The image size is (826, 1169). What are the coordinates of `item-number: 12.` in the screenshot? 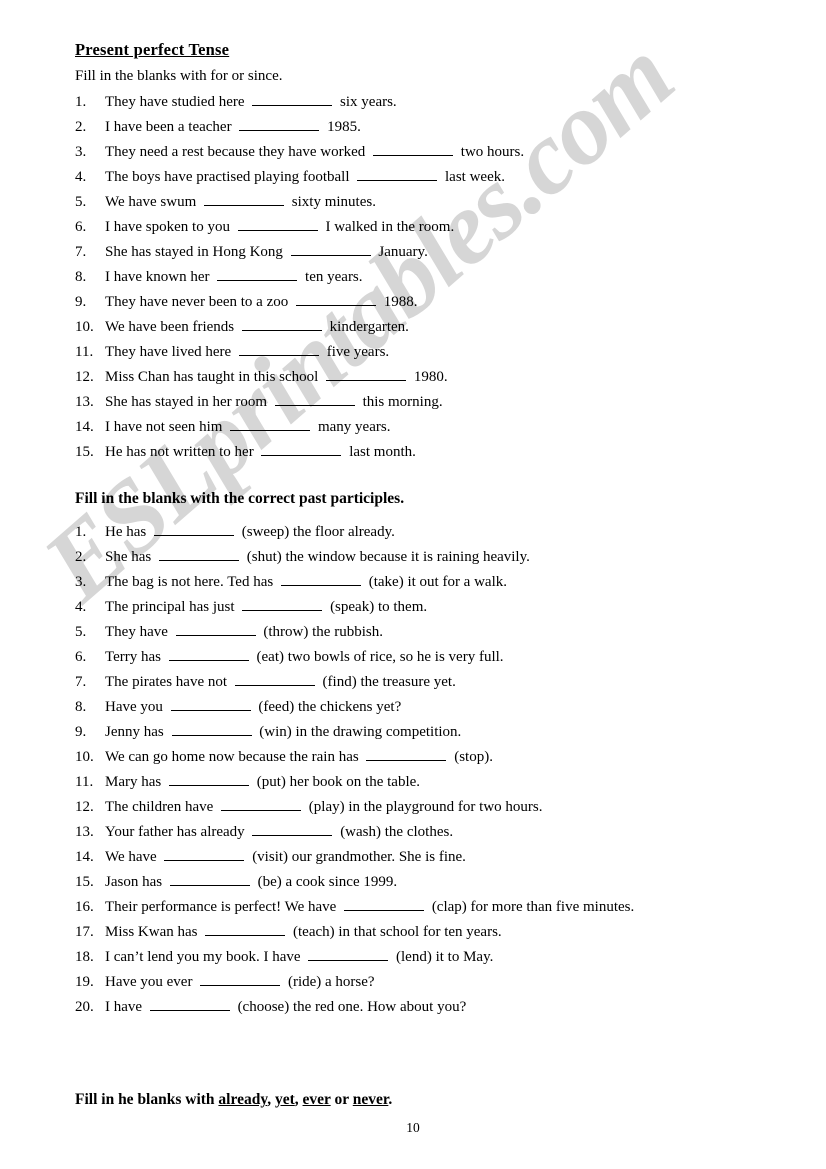 It's located at (84, 377).